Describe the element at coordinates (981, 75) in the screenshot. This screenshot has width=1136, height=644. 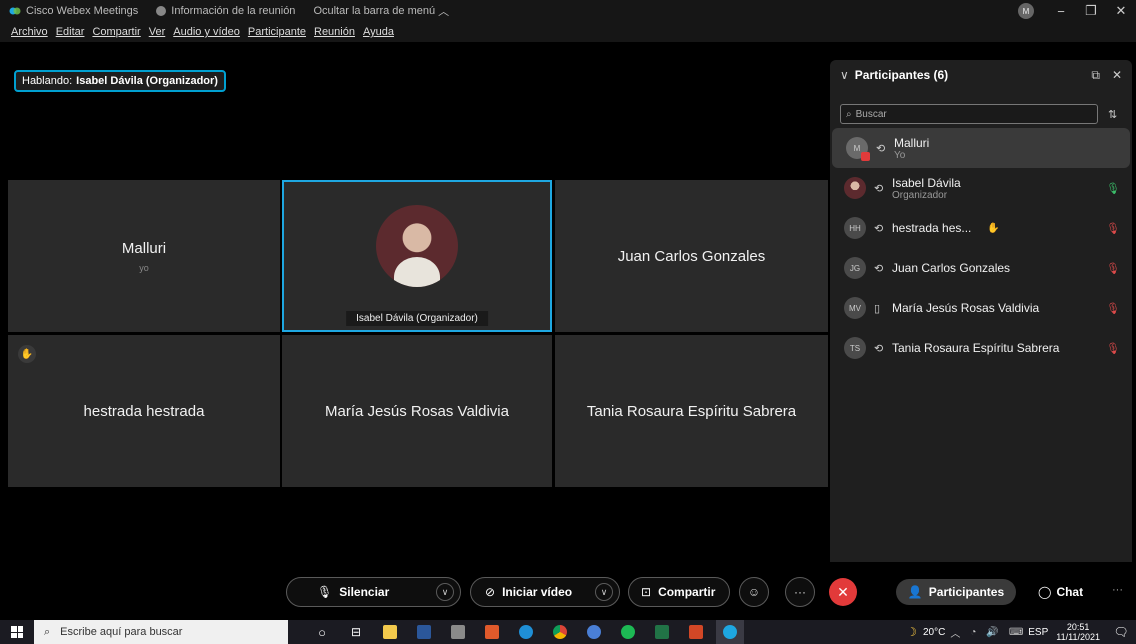
I see `panel-header: ∨ Participantes (6) ⧉ ✕` at that location.